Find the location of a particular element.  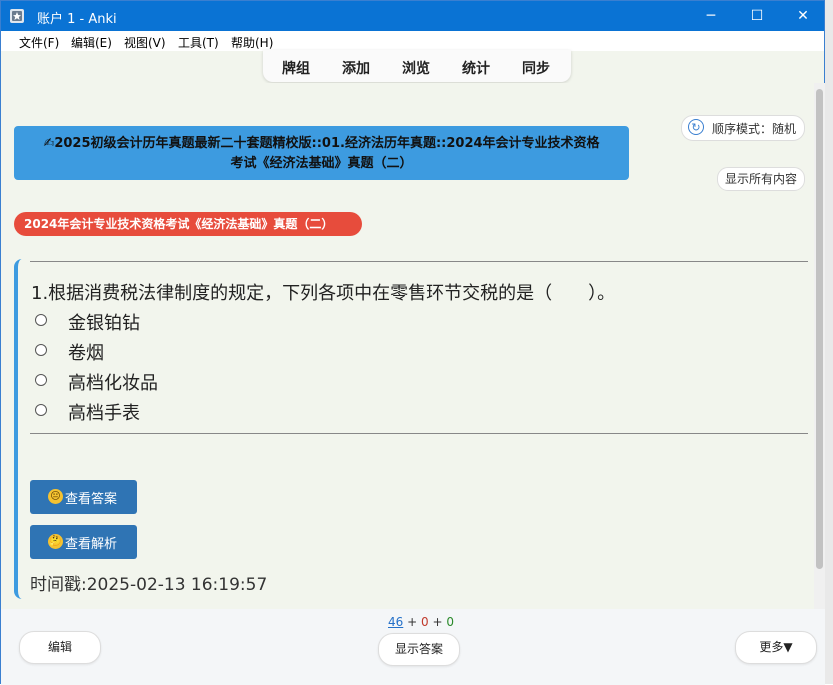

toolbar-stats: 统计 is located at coordinates (476, 68).